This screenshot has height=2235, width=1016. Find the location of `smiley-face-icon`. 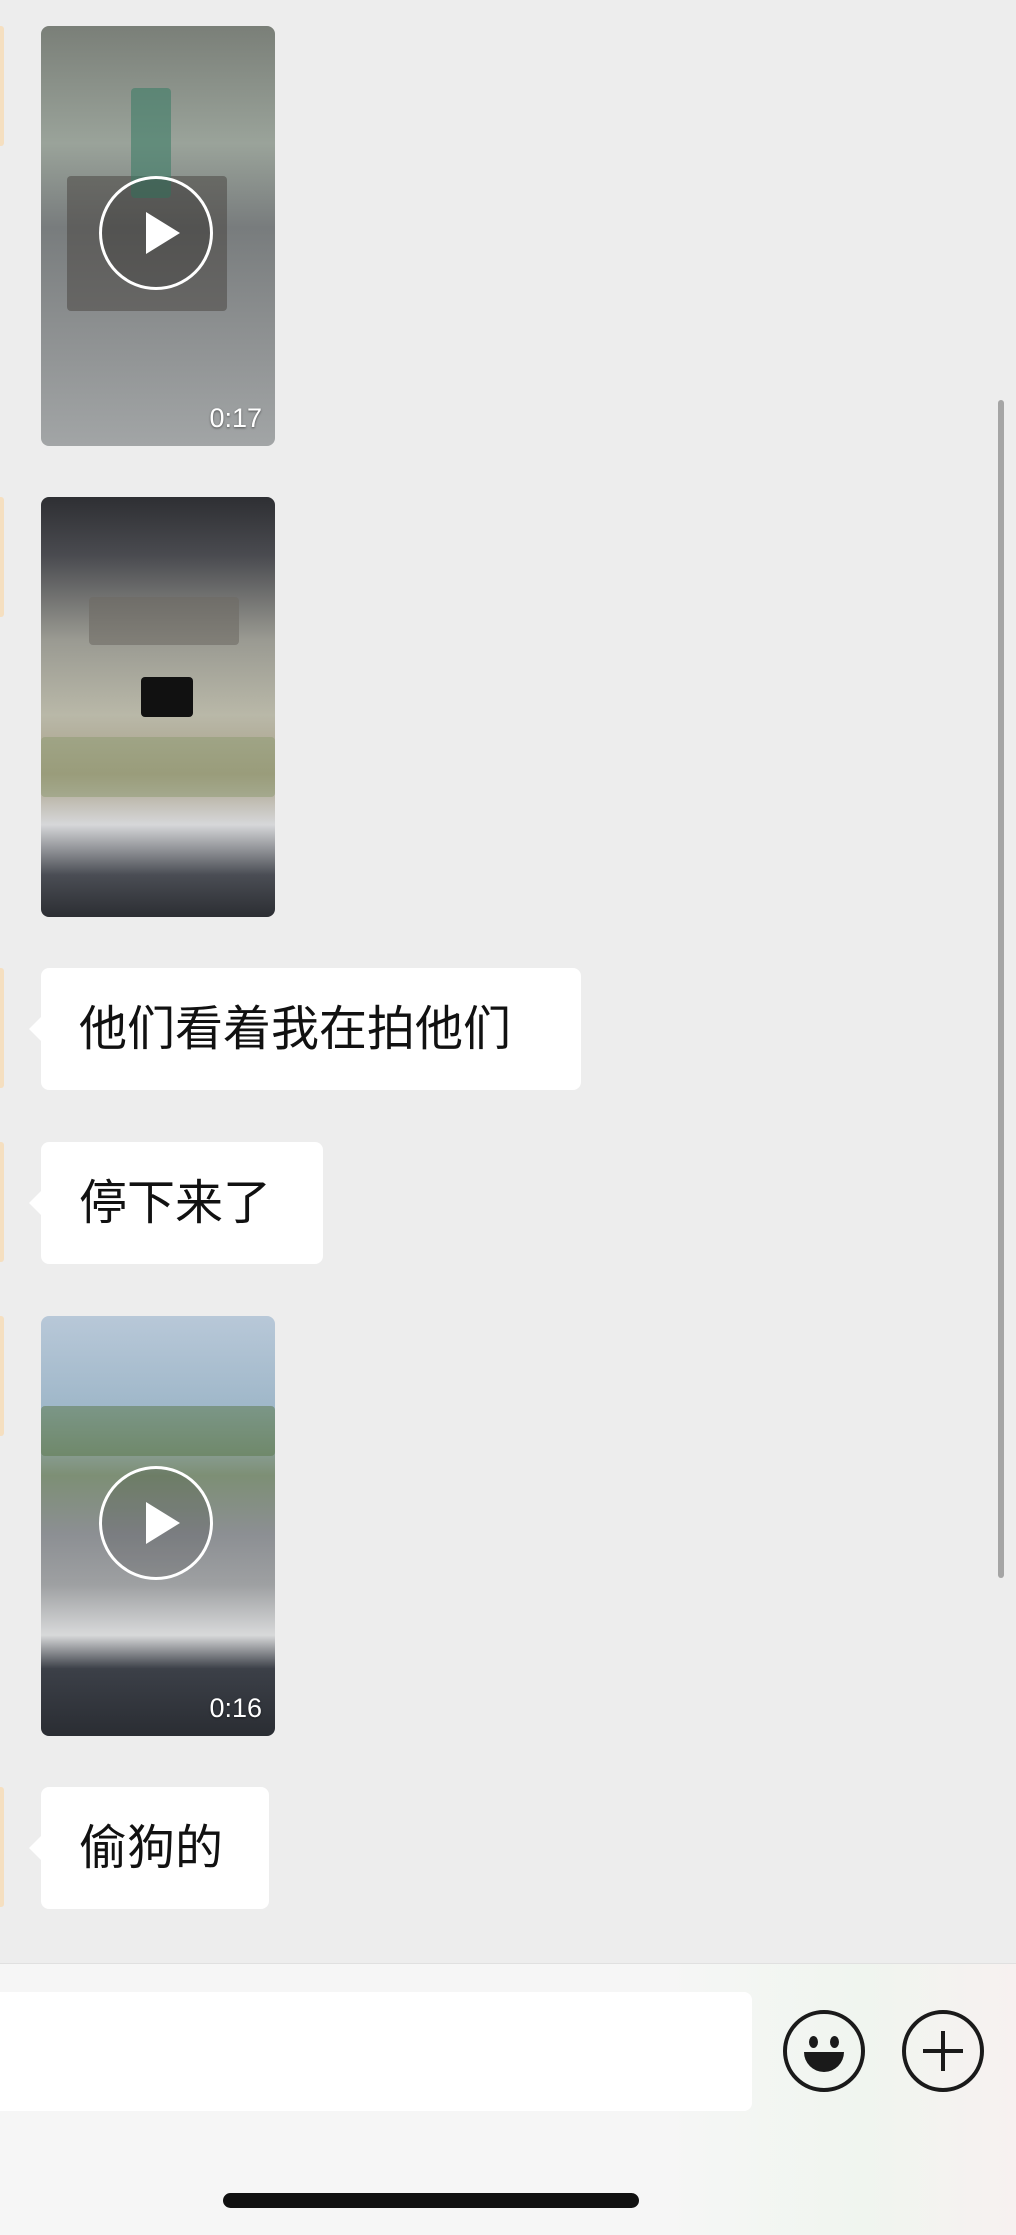

smiley-face-icon is located at coordinates (824, 2051).